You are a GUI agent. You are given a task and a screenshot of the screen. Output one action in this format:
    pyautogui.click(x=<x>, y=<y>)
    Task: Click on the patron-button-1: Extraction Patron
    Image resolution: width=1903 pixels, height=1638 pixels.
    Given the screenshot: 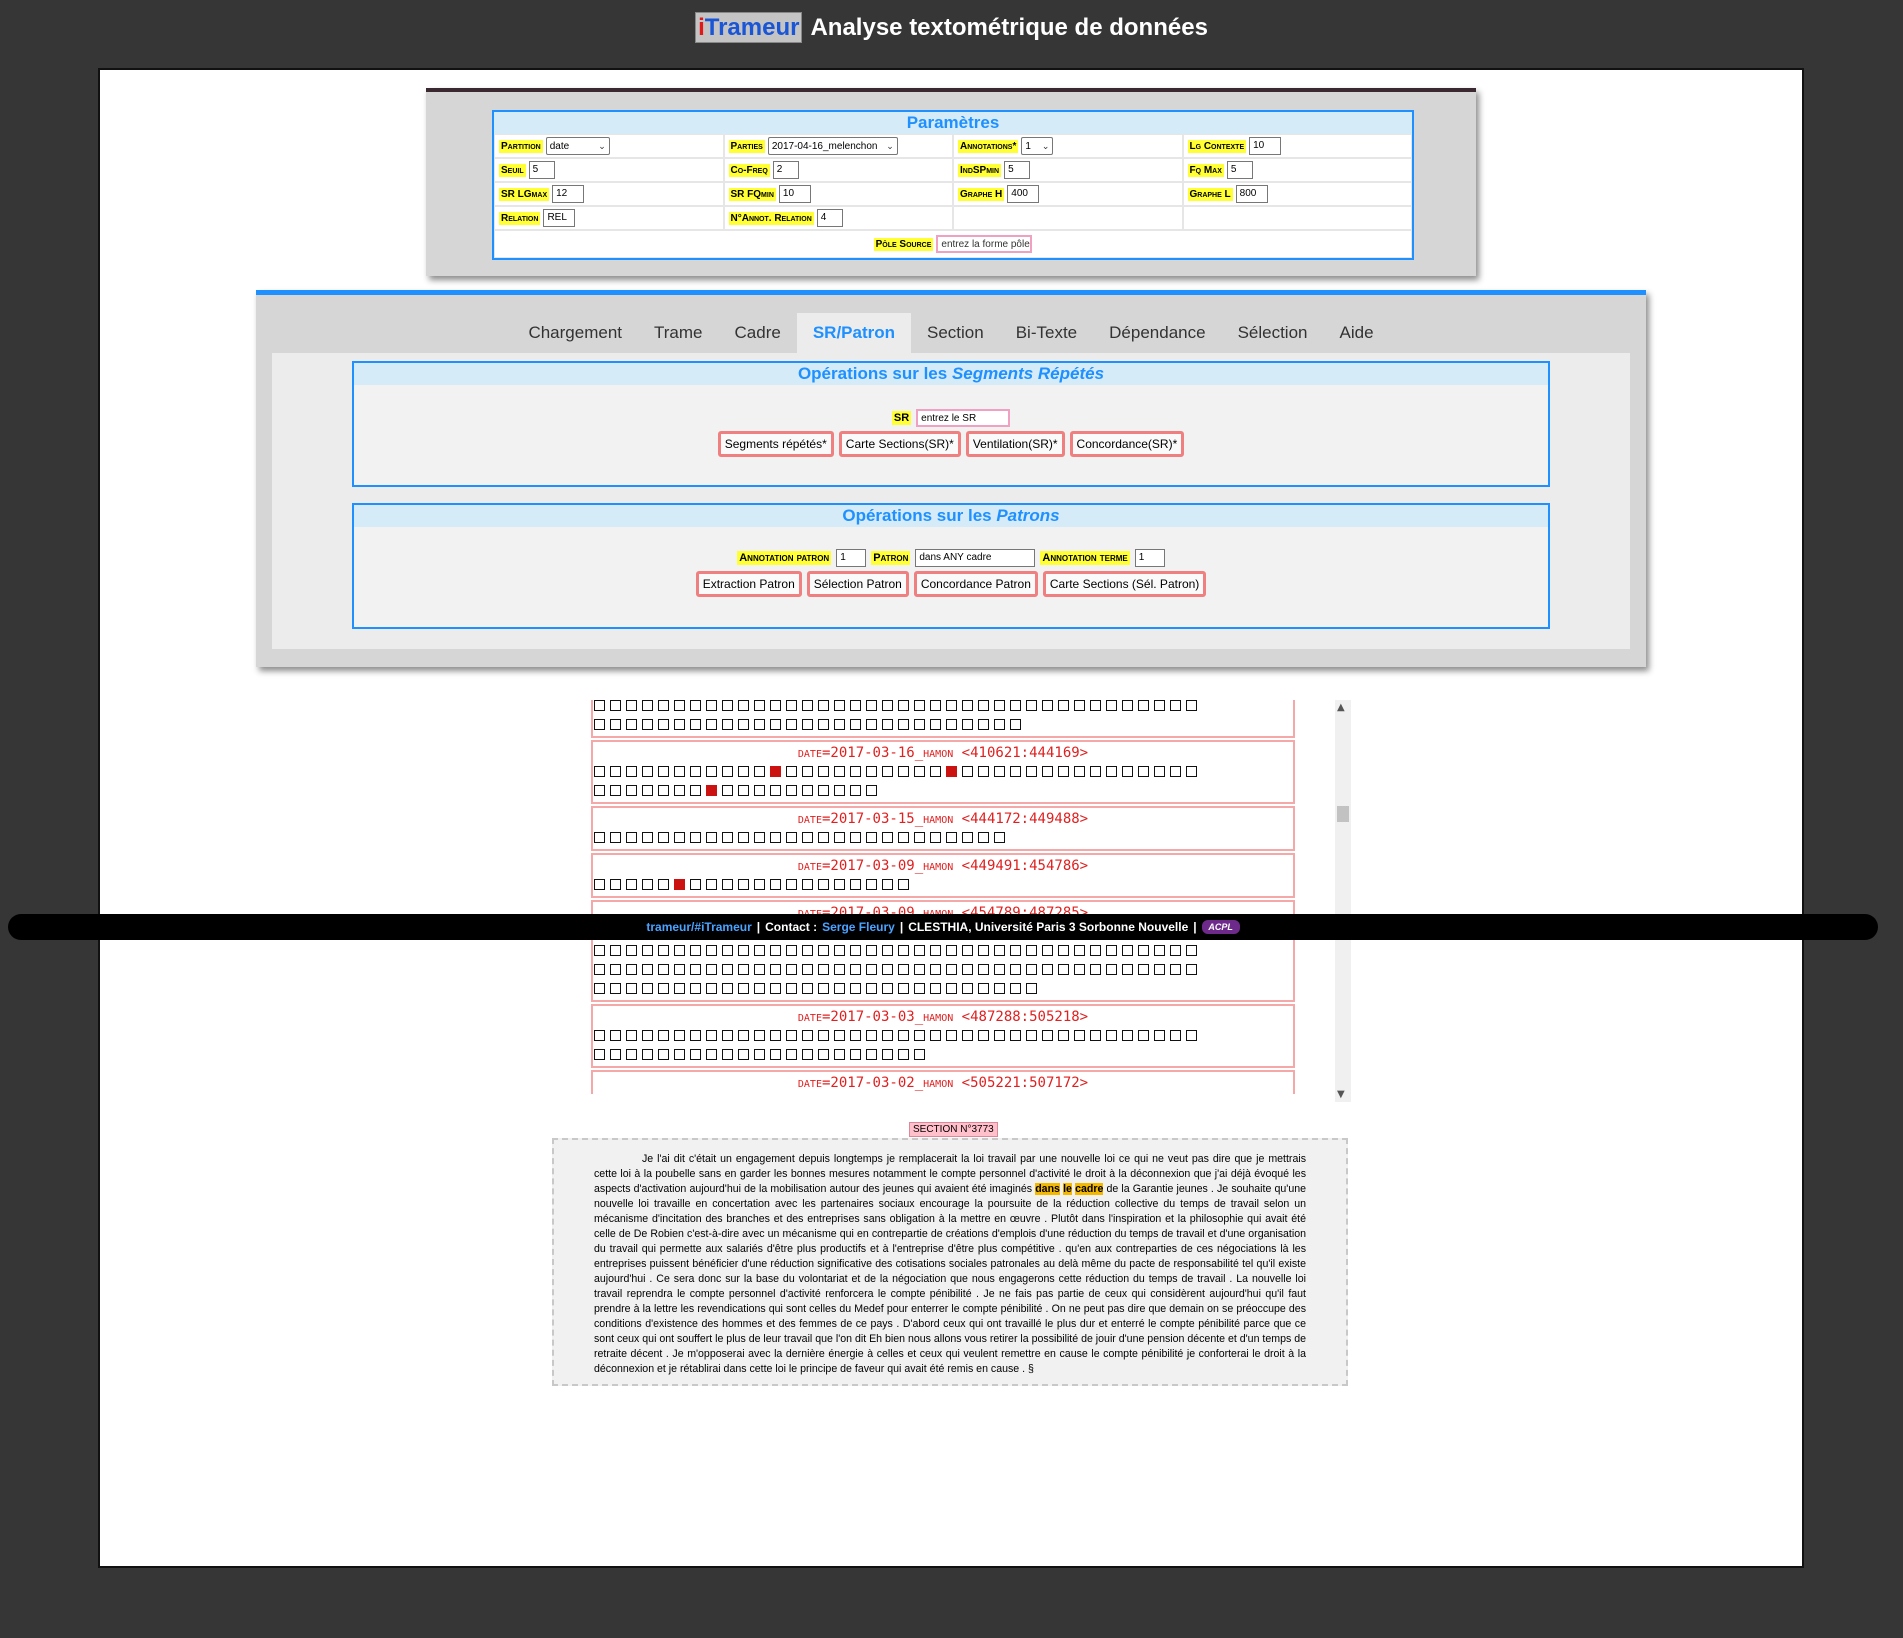 What is the action you would take?
    pyautogui.click(x=748, y=584)
    